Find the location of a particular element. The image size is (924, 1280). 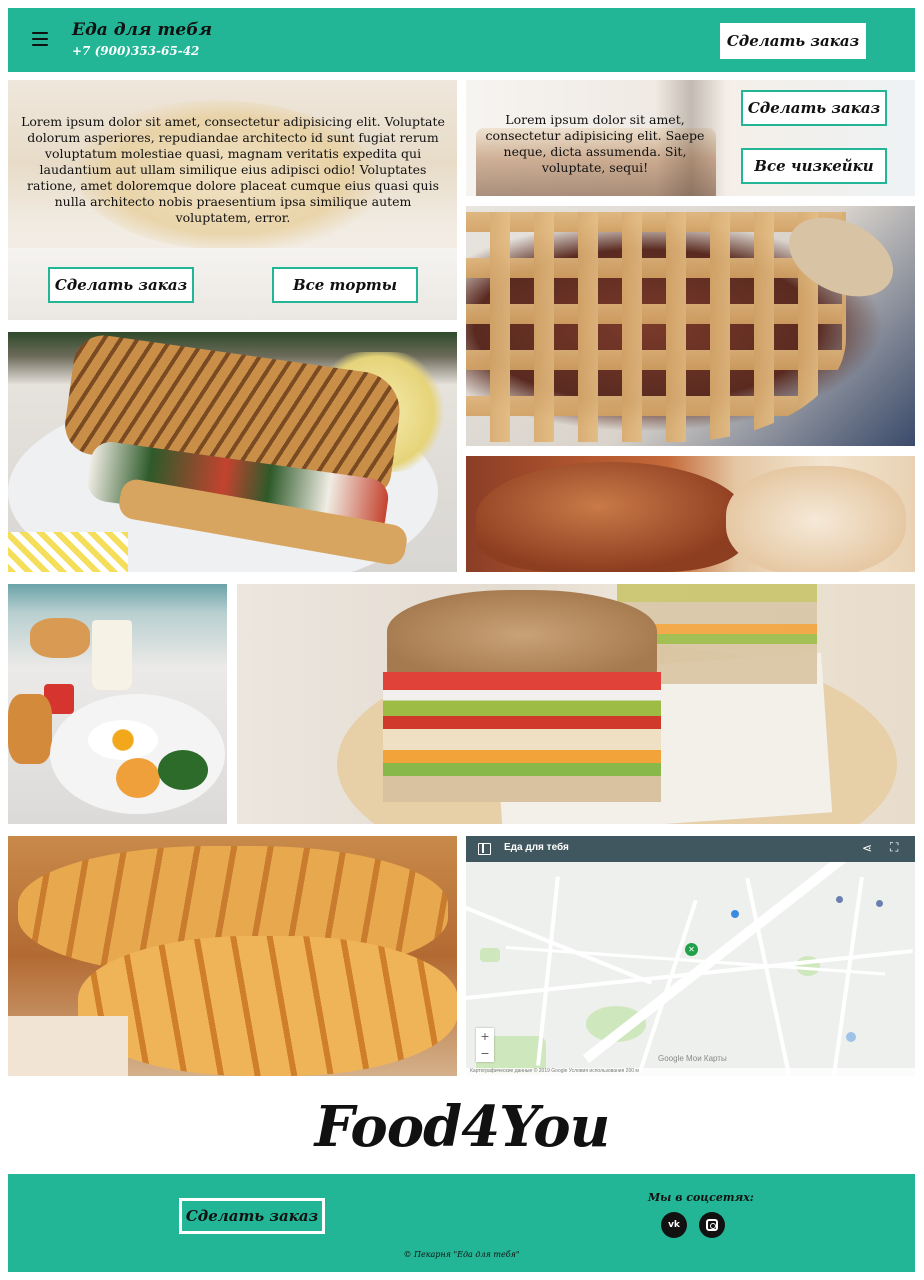

map-title: Еда для тебя is located at coordinates (536, 847).